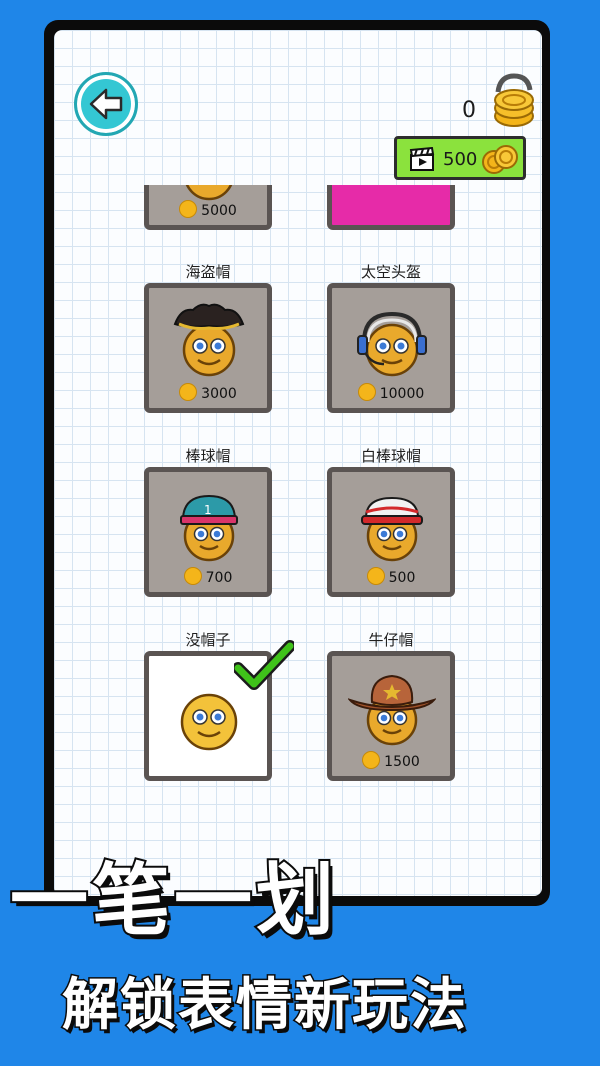 The width and height of the screenshot is (600, 1066). I want to click on price-value: 10000, so click(402, 394).